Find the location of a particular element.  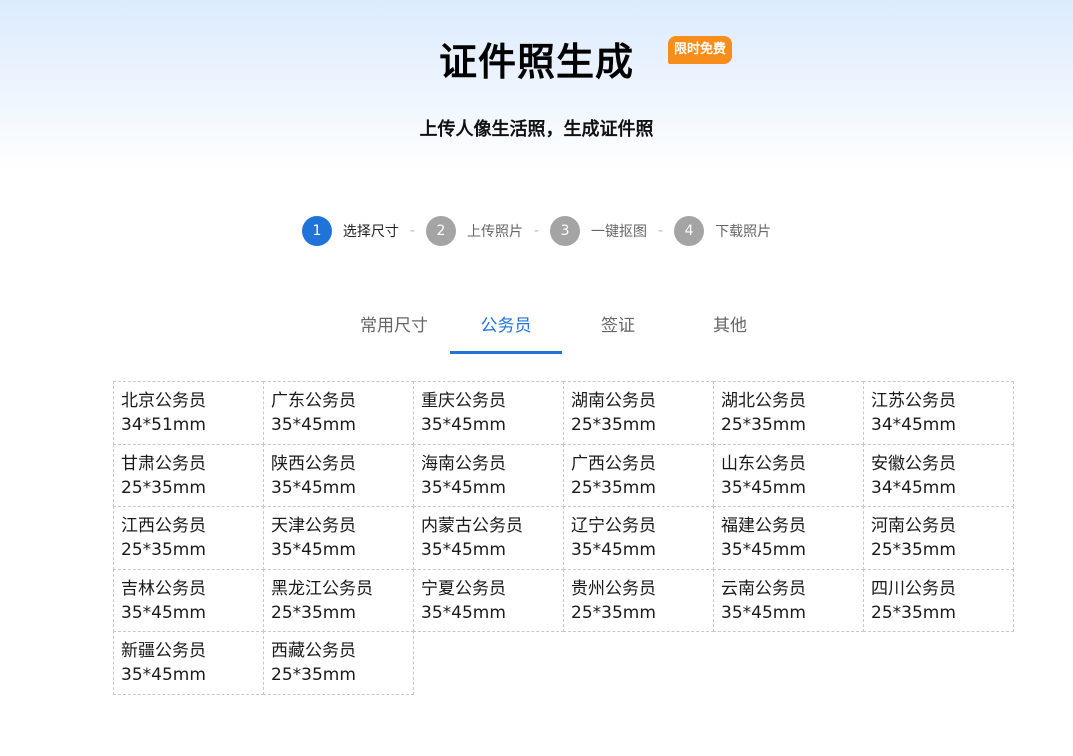

size-option-dimensions: 34*51mm is located at coordinates (163, 425).